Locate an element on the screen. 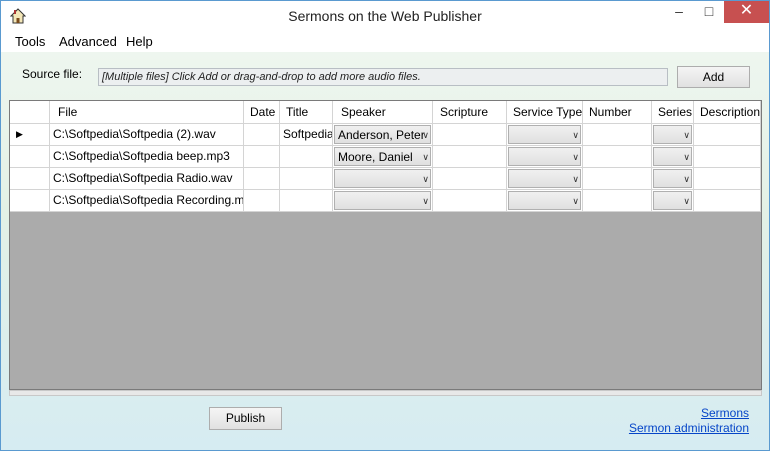  speaker-select: Anderson, Peter ∨ is located at coordinates (382, 134).